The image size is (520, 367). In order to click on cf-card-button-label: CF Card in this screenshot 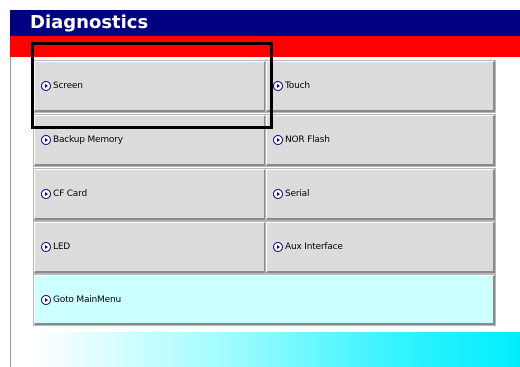, I will do `click(70, 194)`.